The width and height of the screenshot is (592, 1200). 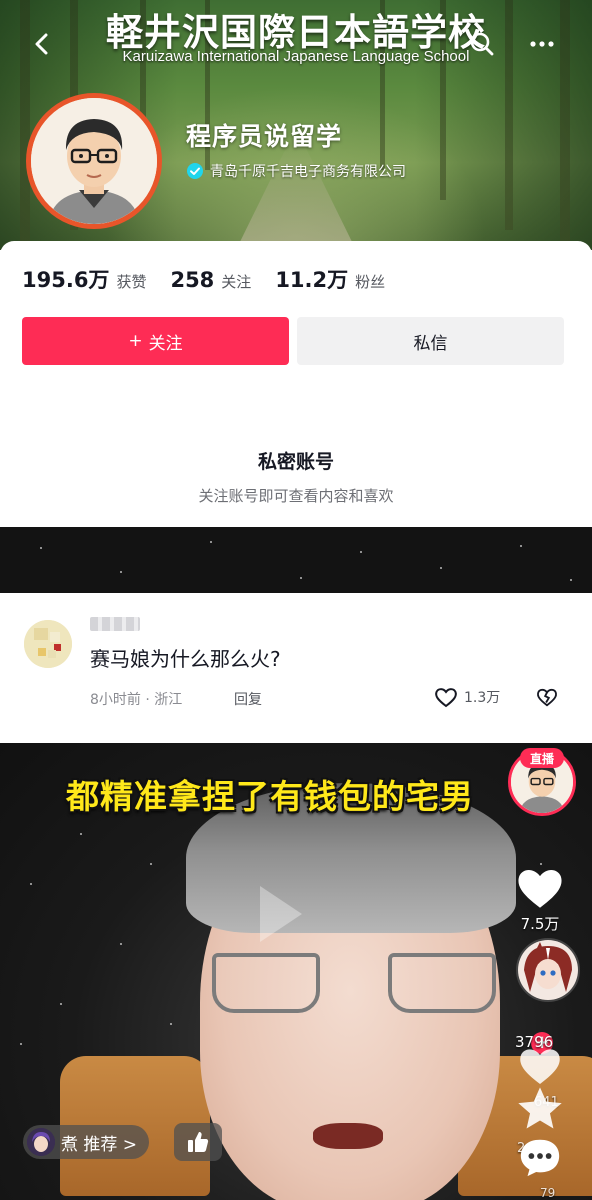 I want to click on video-favorite-button, so click(x=540, y=1065).